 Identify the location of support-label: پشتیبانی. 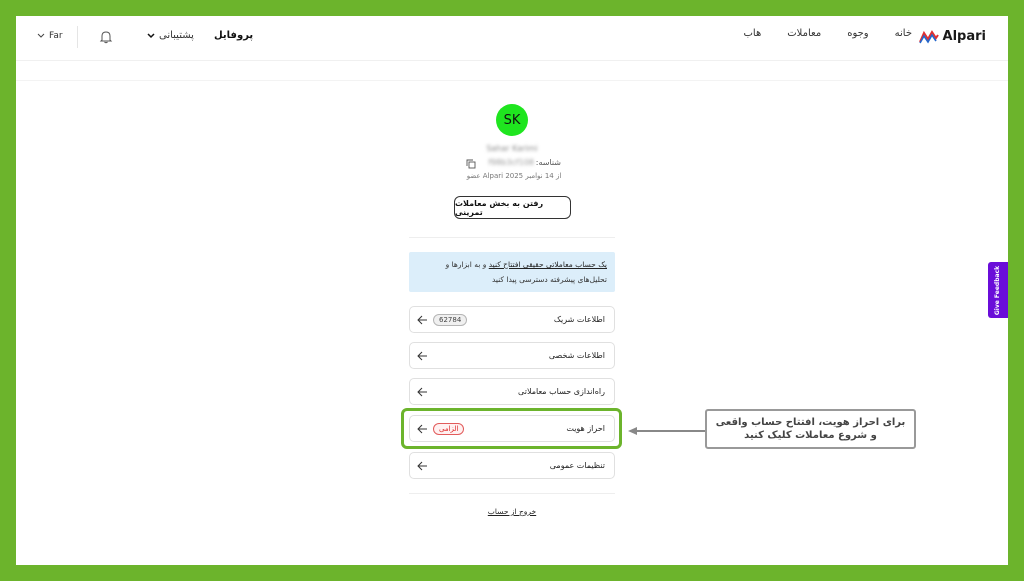
(176, 35).